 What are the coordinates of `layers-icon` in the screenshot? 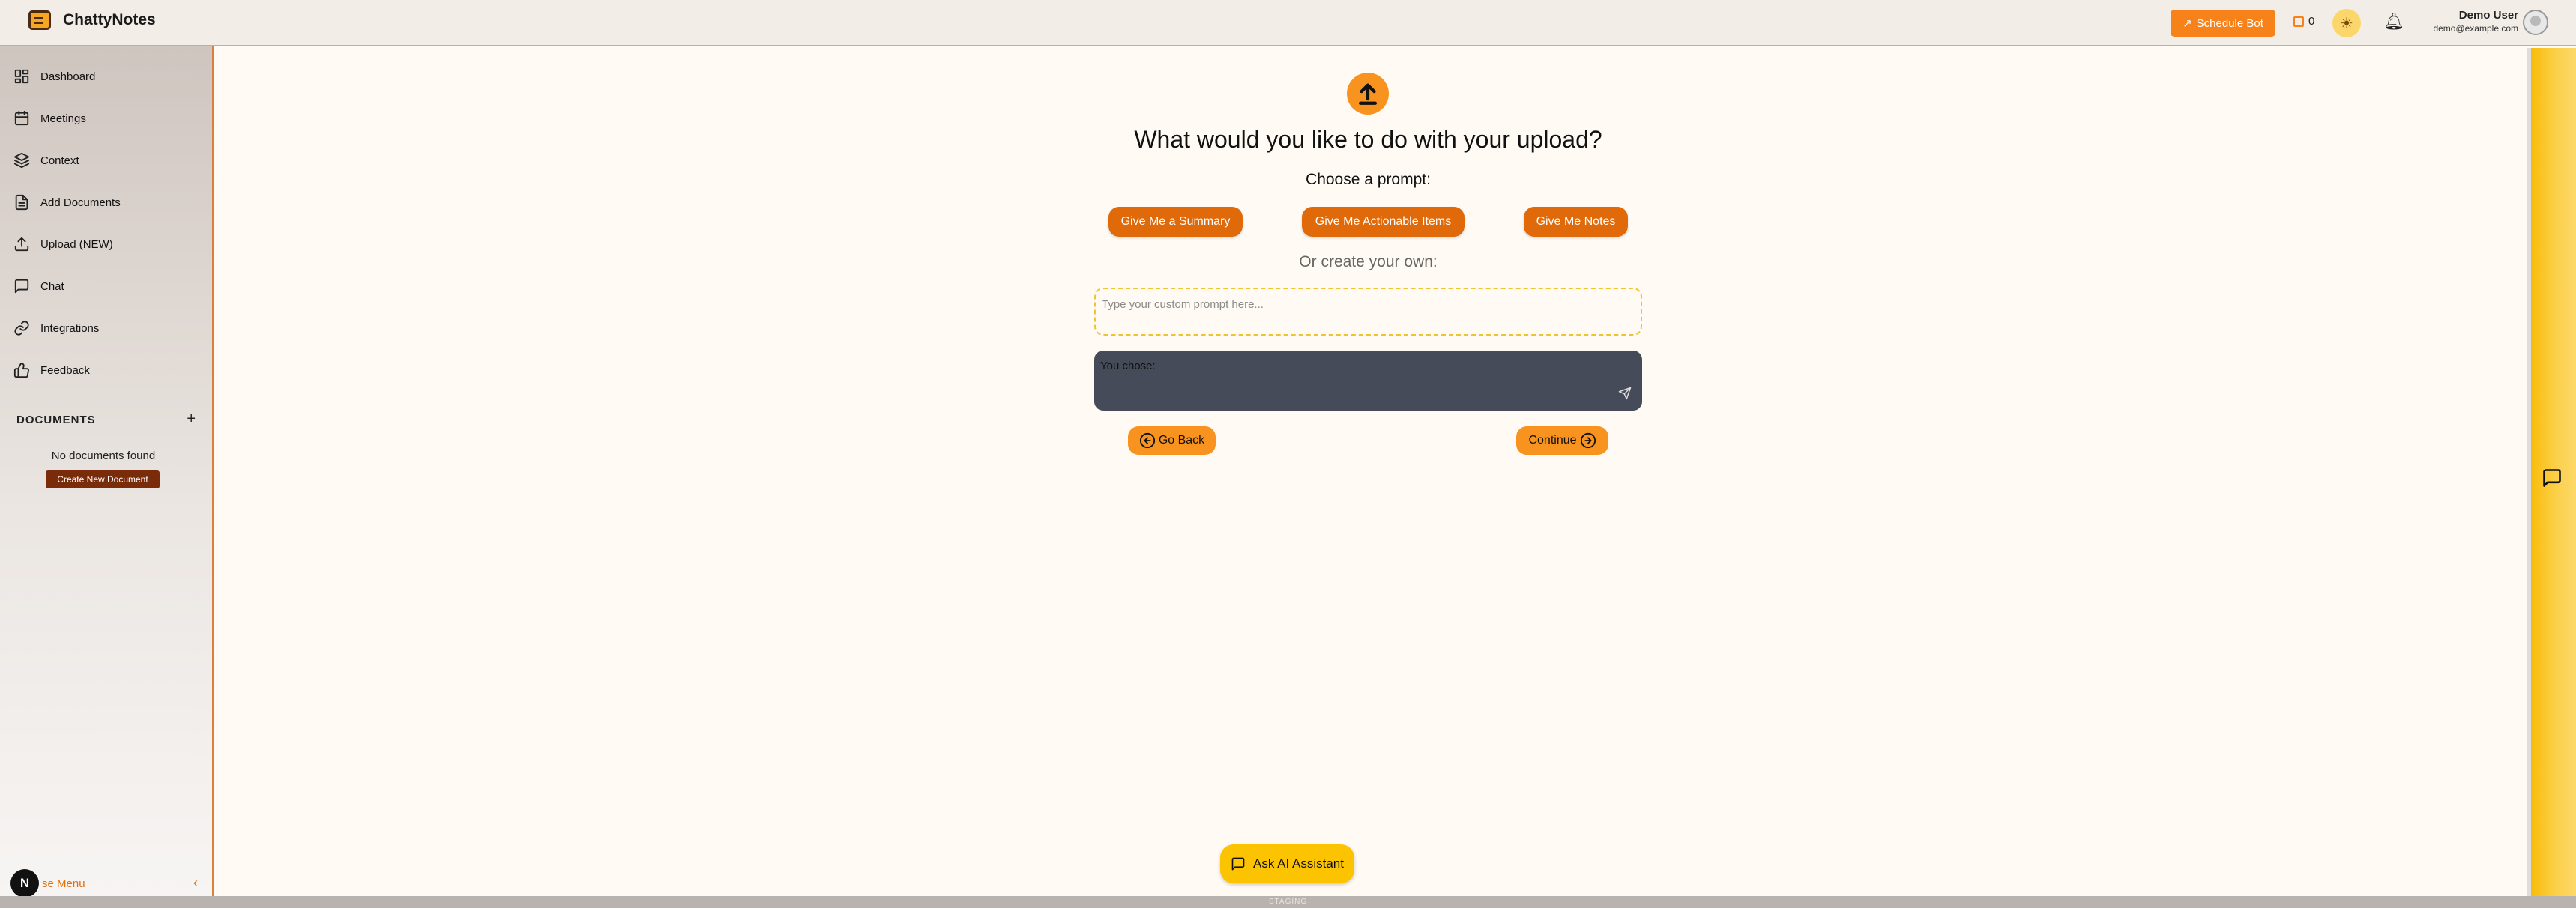 It's located at (22, 160).